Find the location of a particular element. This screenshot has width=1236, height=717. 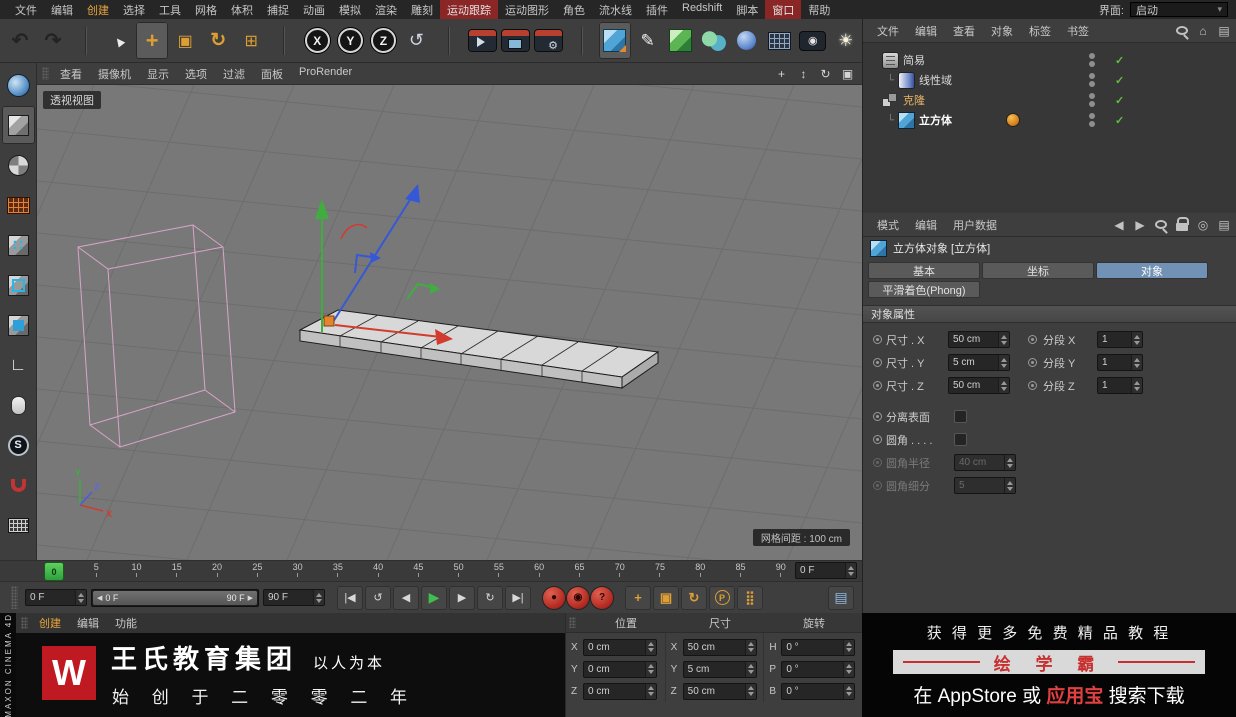

rotate-tool-button: ↻ is located at coordinates (218, 40).